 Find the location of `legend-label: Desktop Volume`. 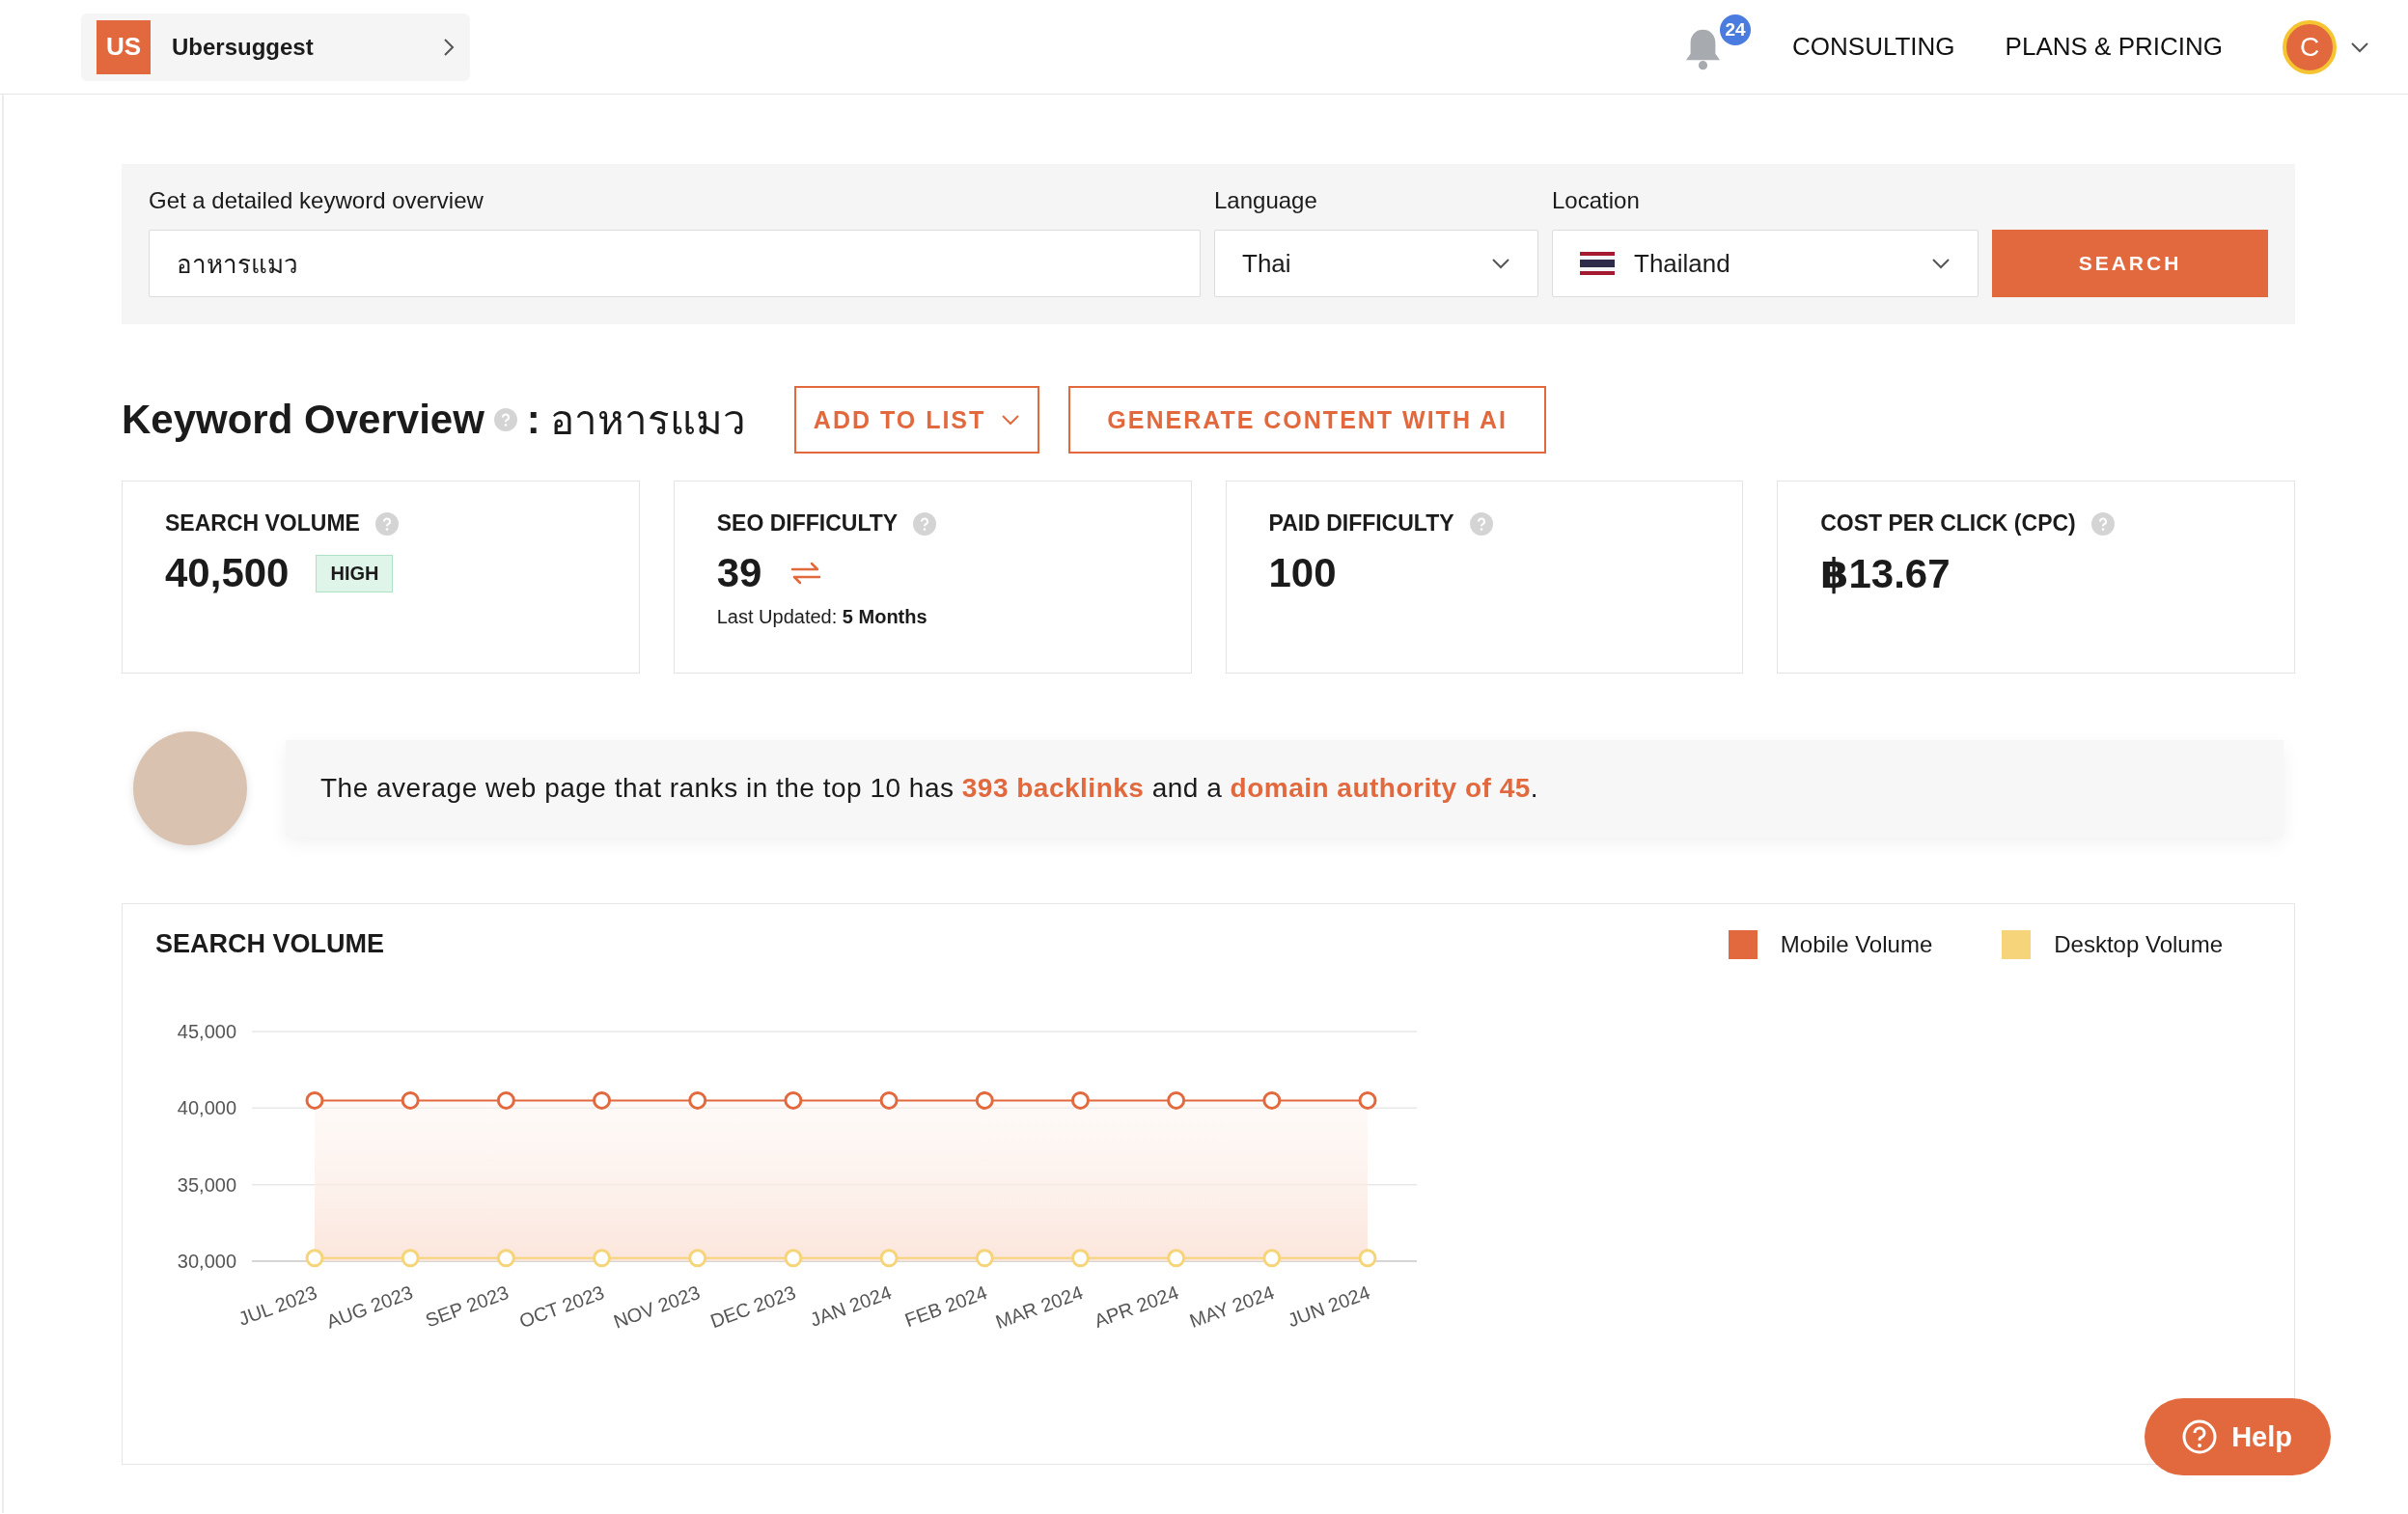

legend-label: Desktop Volume is located at coordinates (2138, 944).